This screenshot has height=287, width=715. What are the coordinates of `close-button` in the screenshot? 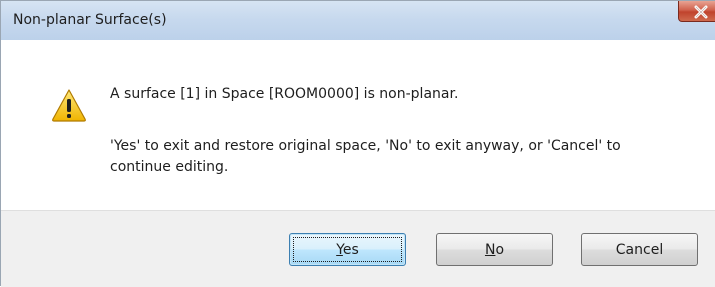 It's located at (696, 11).